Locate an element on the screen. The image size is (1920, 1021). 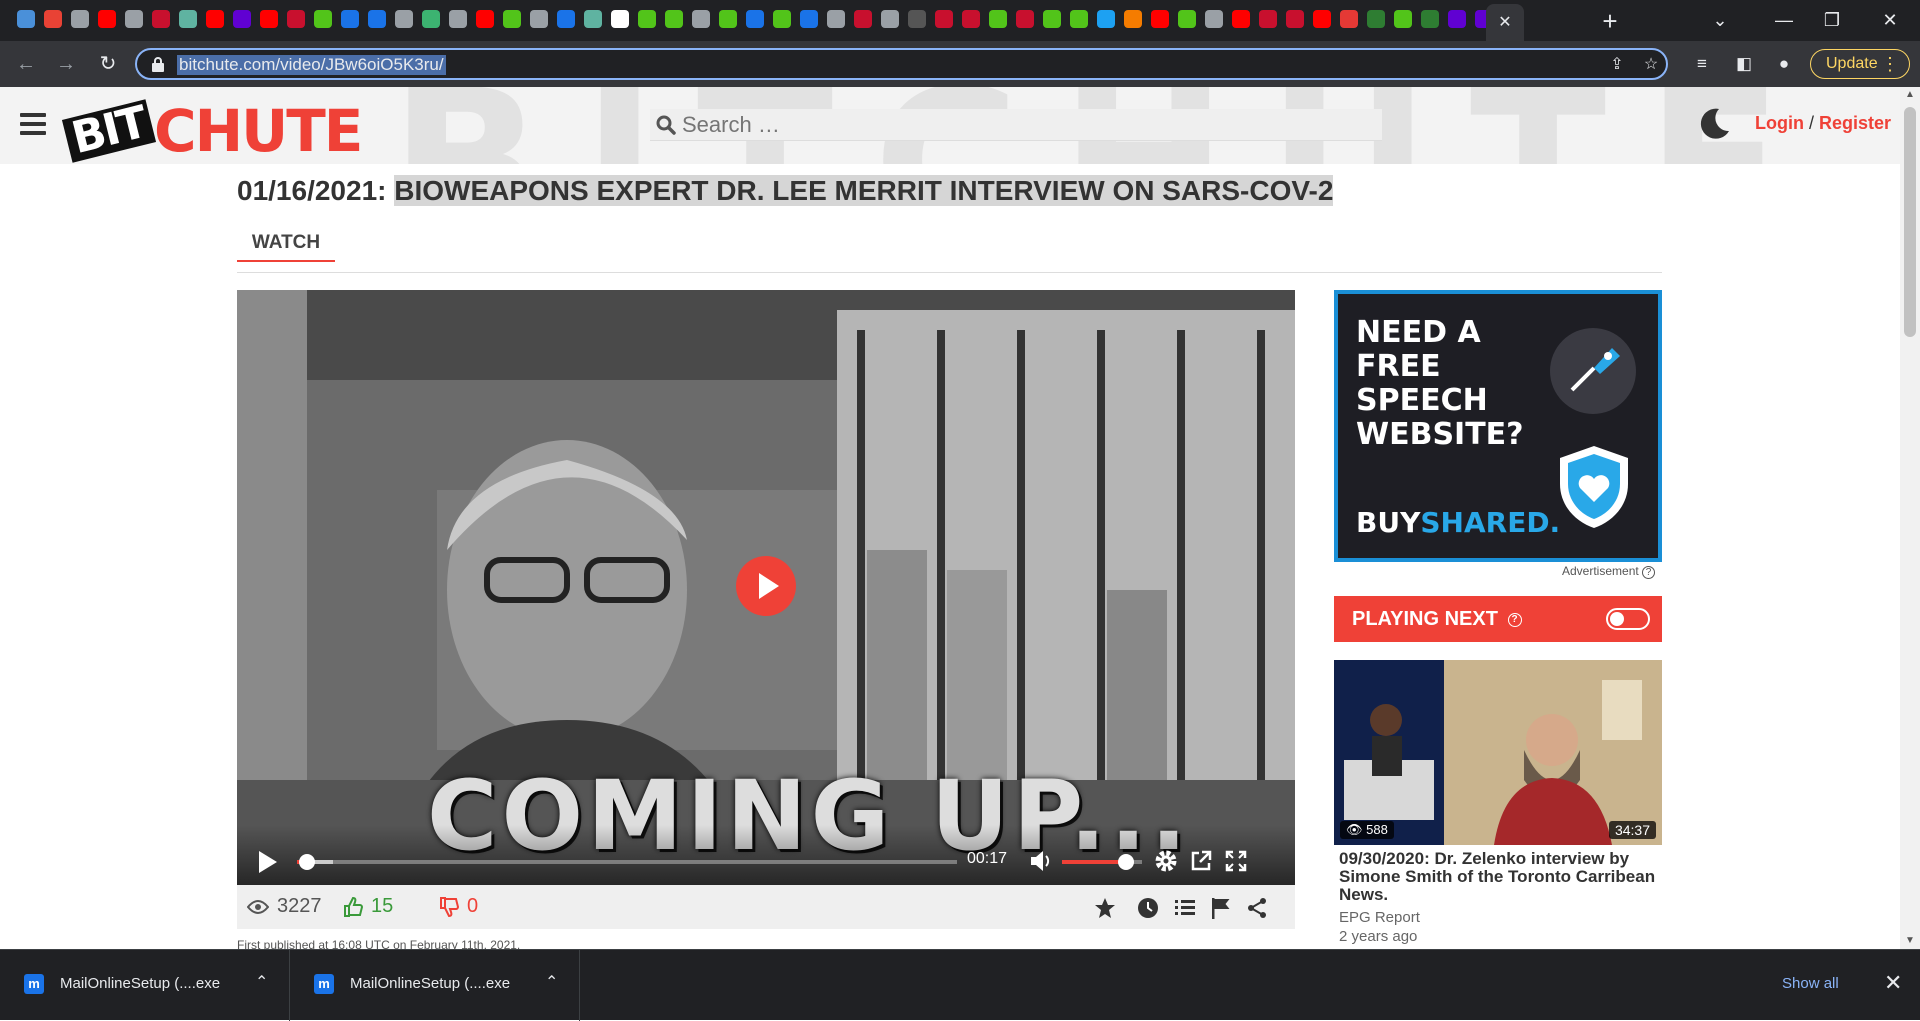
login-link: Login is located at coordinates (1779, 123).